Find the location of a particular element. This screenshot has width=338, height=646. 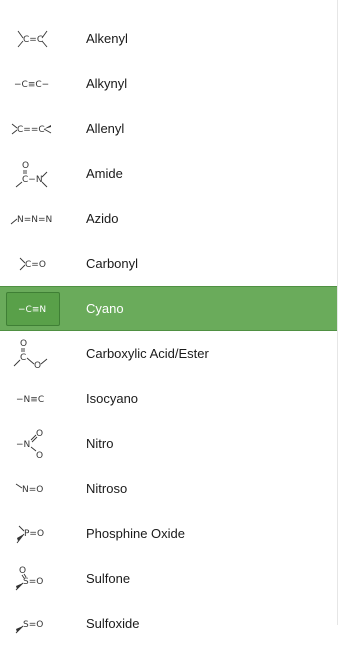

allenyl-formula: C==C is located at coordinates (31, 130).